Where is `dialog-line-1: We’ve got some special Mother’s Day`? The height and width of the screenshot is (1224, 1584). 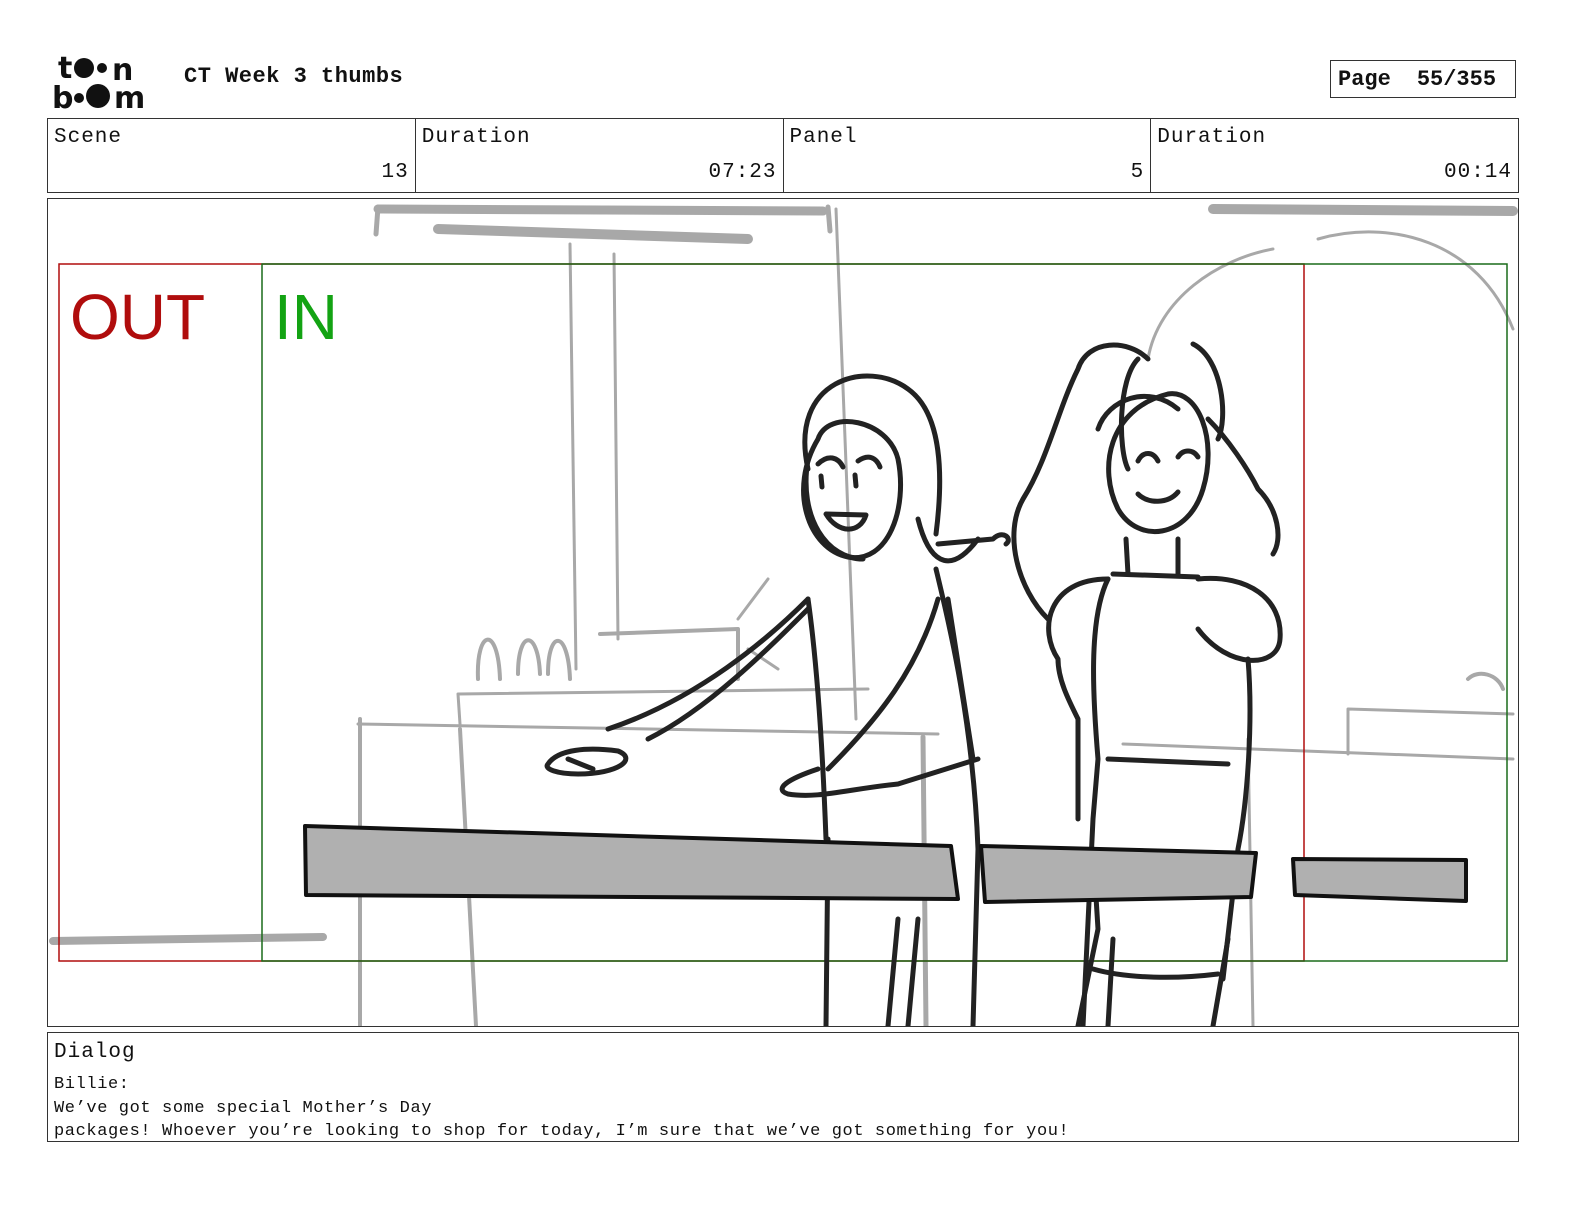 dialog-line-1: We’ve got some special Mother’s Day is located at coordinates (243, 1108).